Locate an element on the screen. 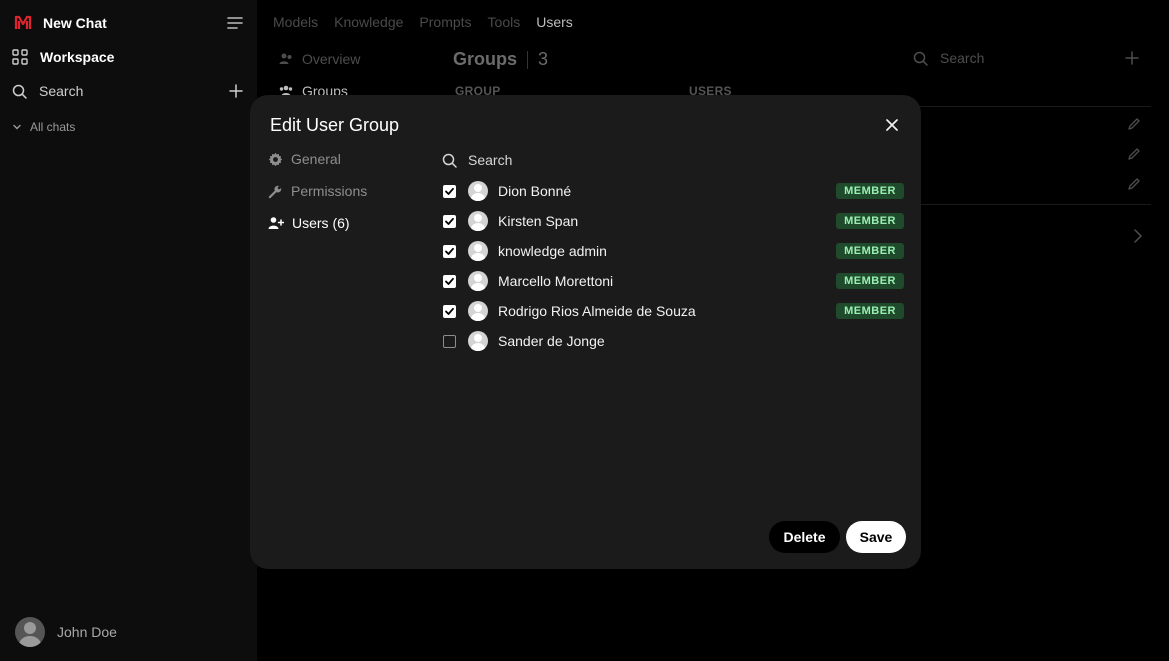 The height and width of the screenshot is (661, 1169). tab-users-label: Users (6) is located at coordinates (321, 223).